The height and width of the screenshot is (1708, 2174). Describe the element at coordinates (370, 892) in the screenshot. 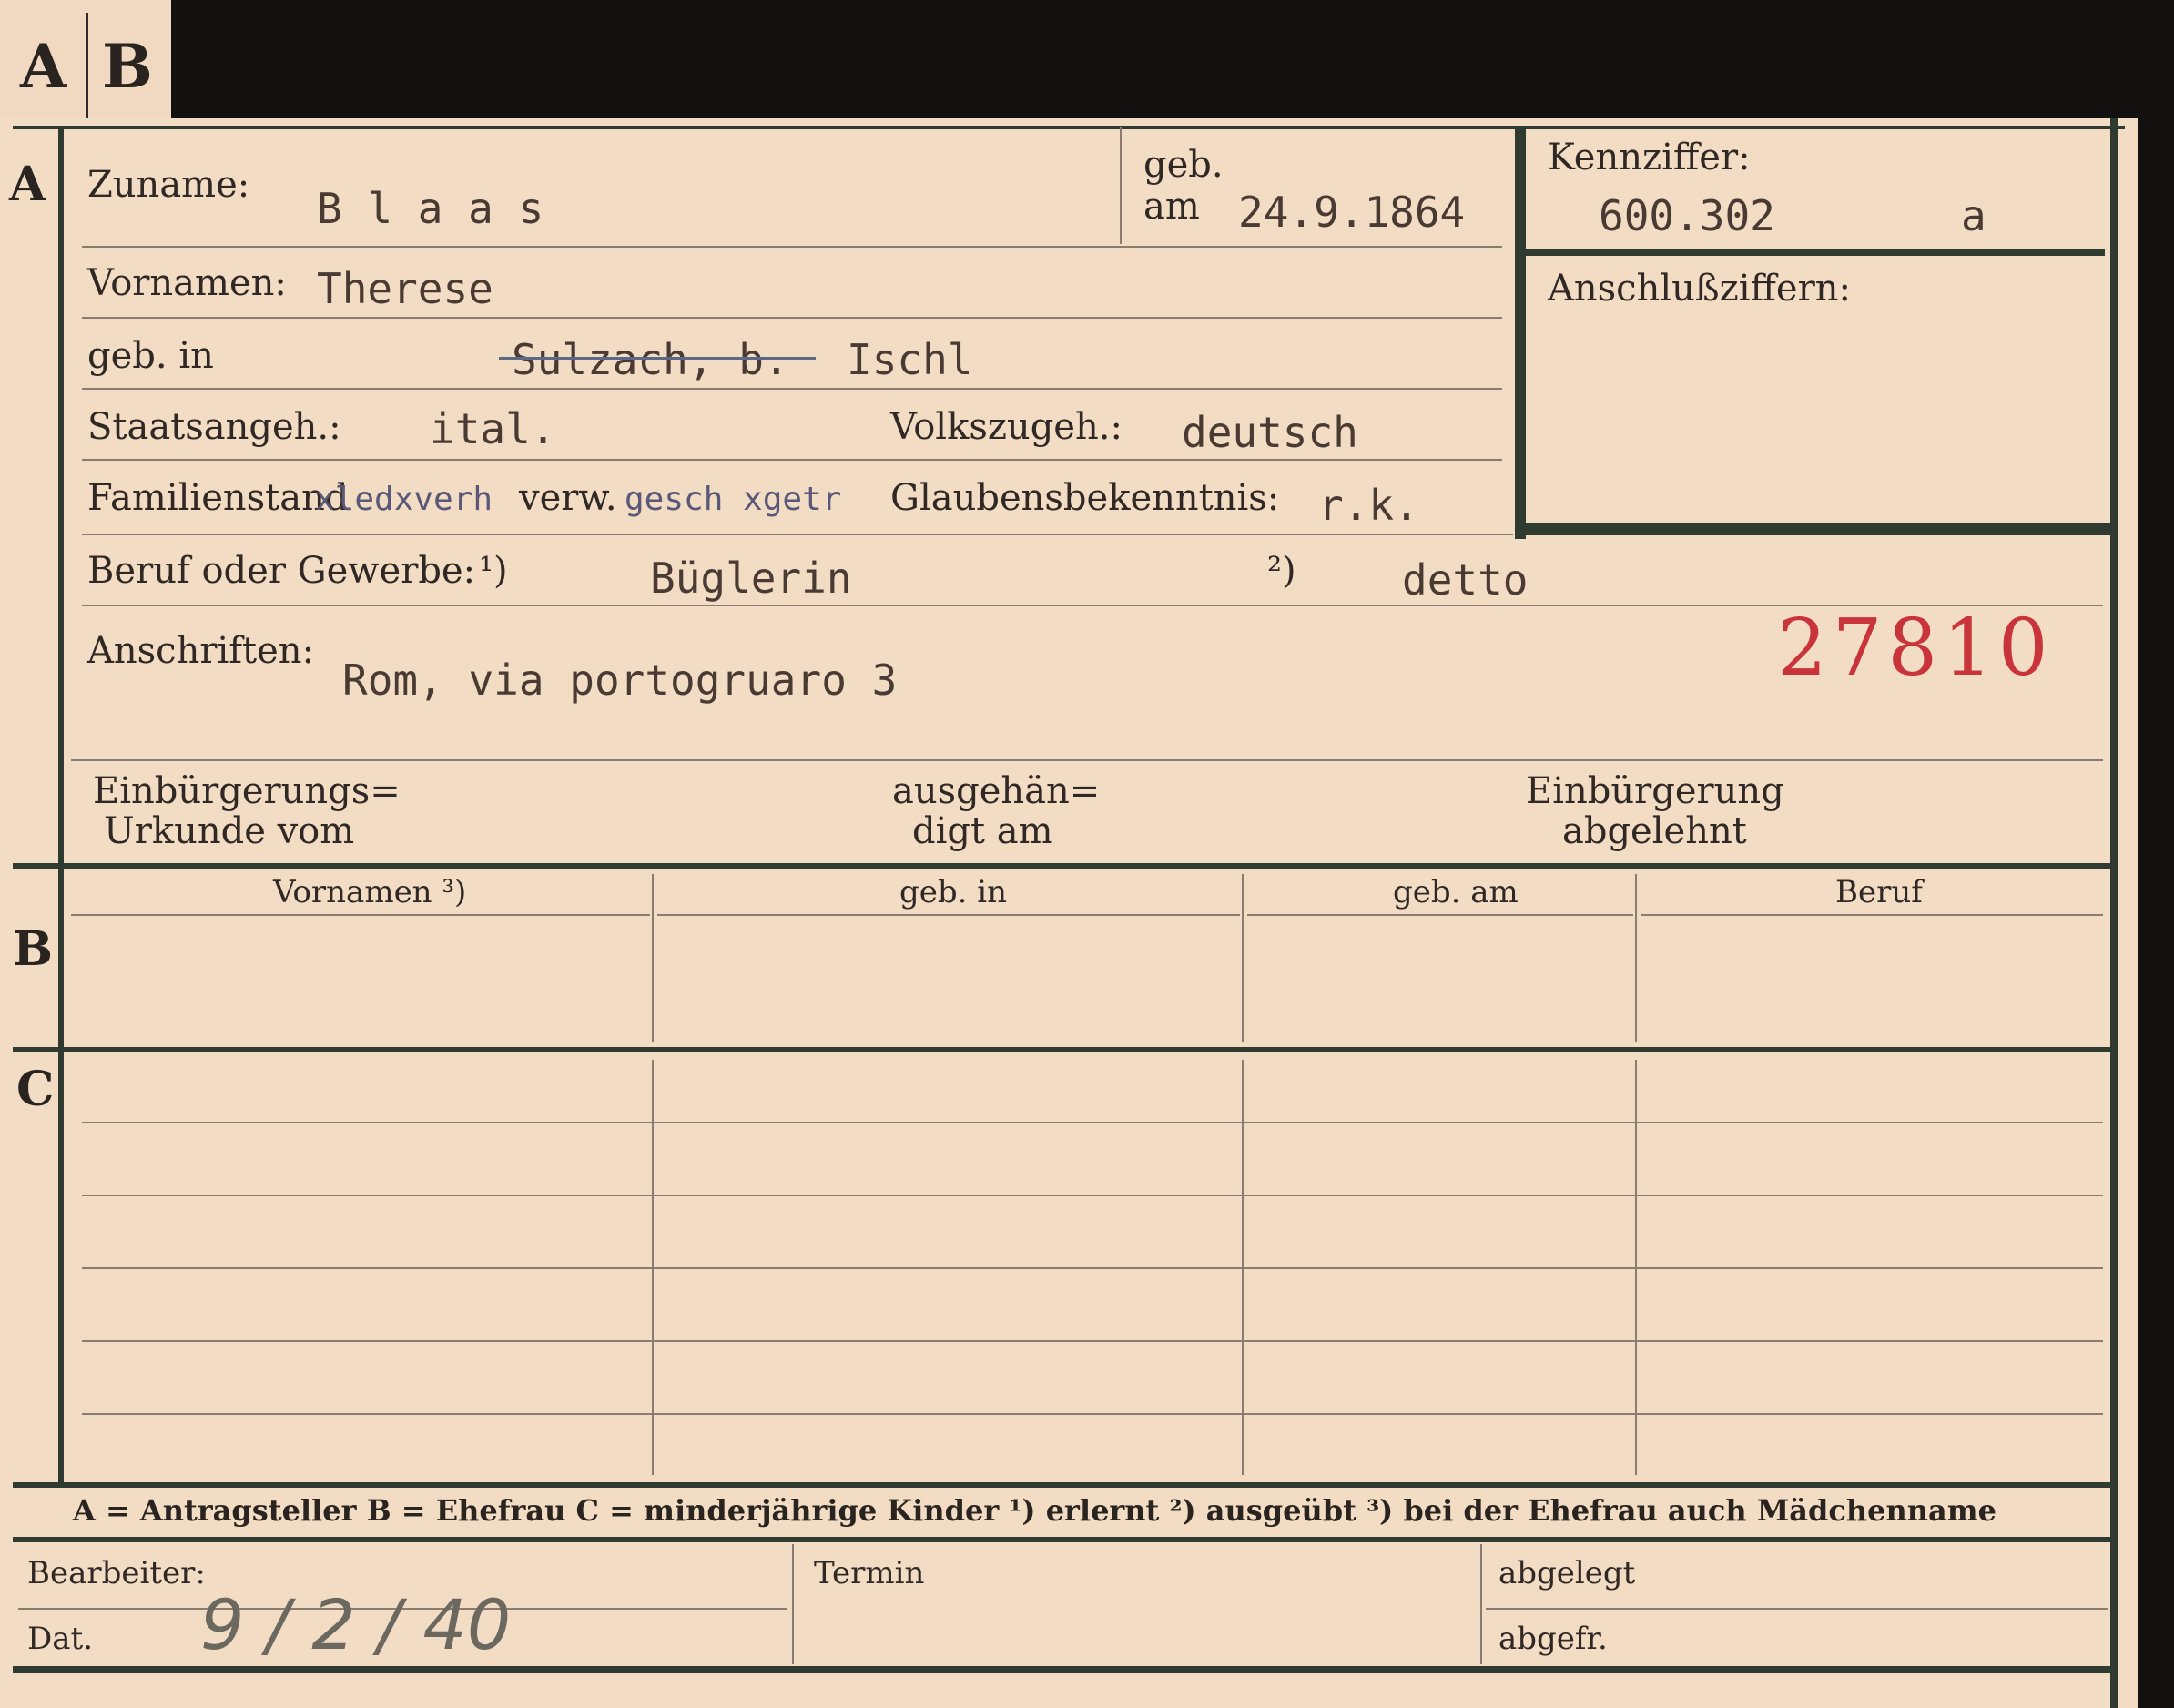

I see `table-header-first-names: Vornamen ³)` at that location.